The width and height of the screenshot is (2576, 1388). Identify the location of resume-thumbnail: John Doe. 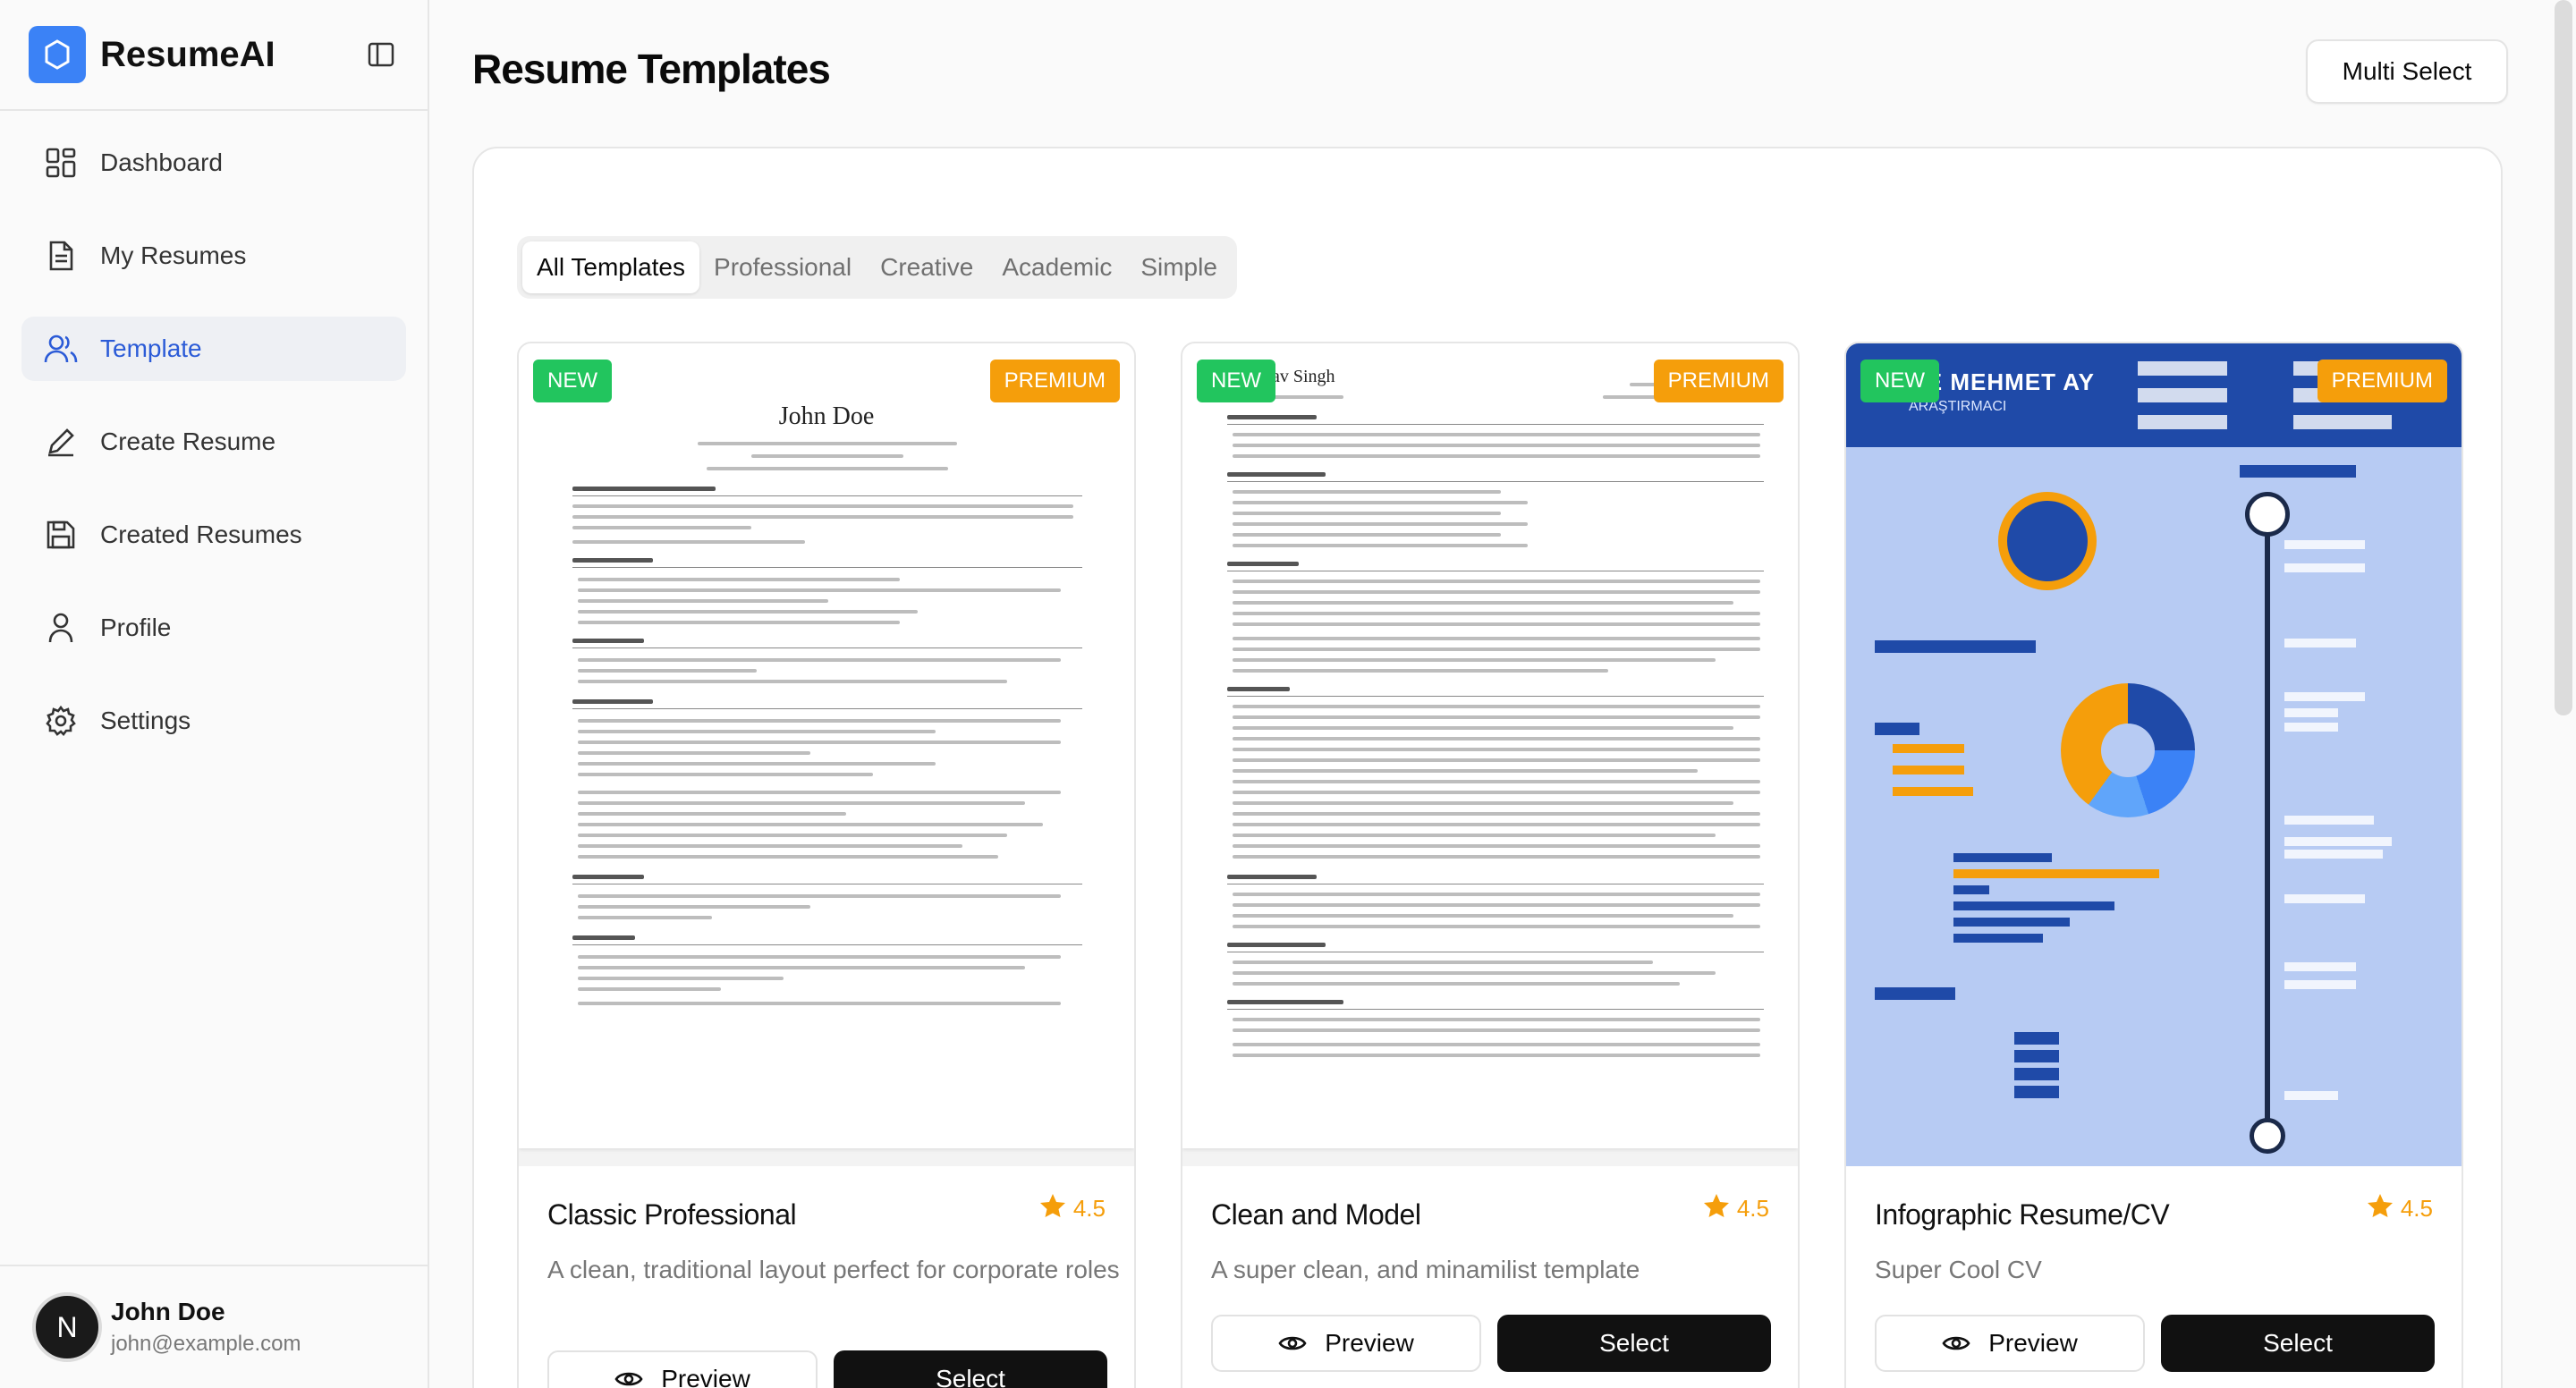
(826, 745).